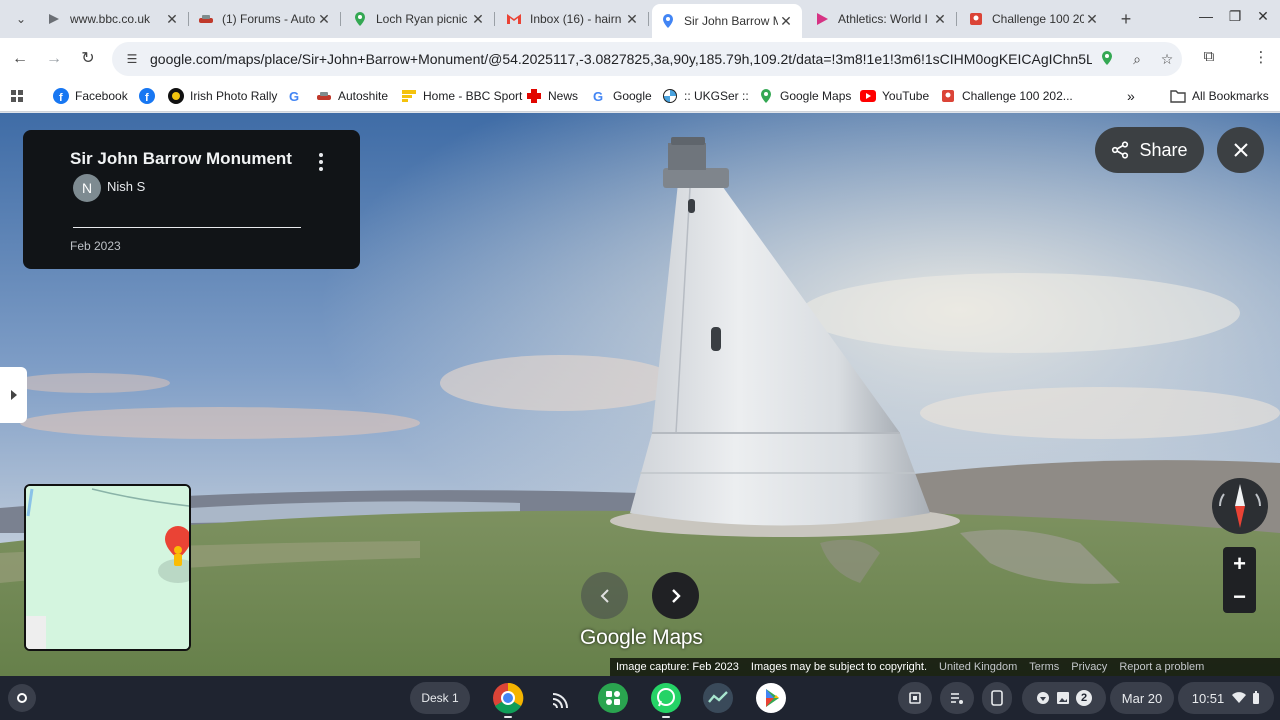 The height and width of the screenshot is (720, 1280). What do you see at coordinates (150, 96) in the screenshot?
I see `bookmark-facebook-2: f` at bounding box center [150, 96].